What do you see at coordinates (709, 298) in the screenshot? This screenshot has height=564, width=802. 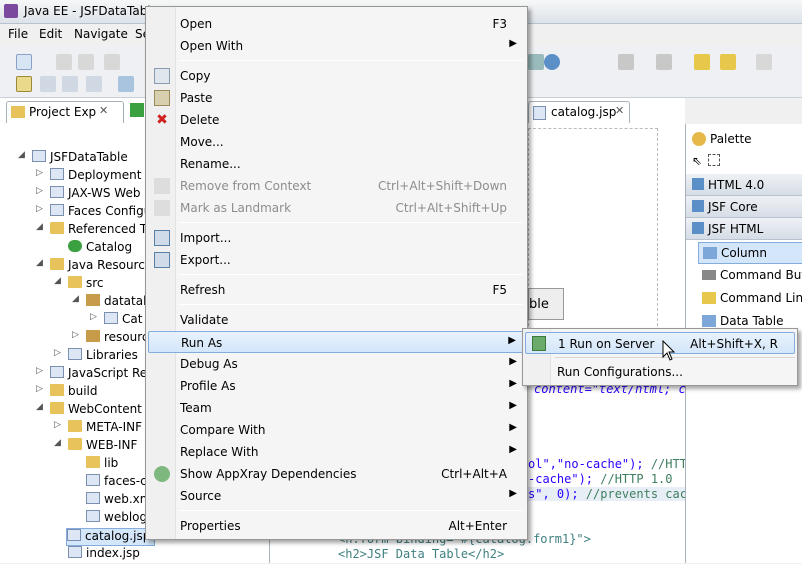 I see `link-icon` at bounding box center [709, 298].